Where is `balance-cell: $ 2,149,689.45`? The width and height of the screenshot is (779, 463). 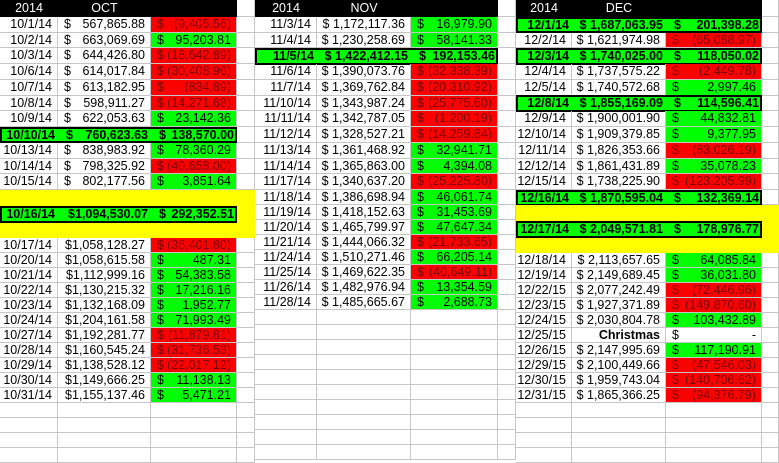
balance-cell: $ 2,149,689.45 is located at coordinates (619, 276).